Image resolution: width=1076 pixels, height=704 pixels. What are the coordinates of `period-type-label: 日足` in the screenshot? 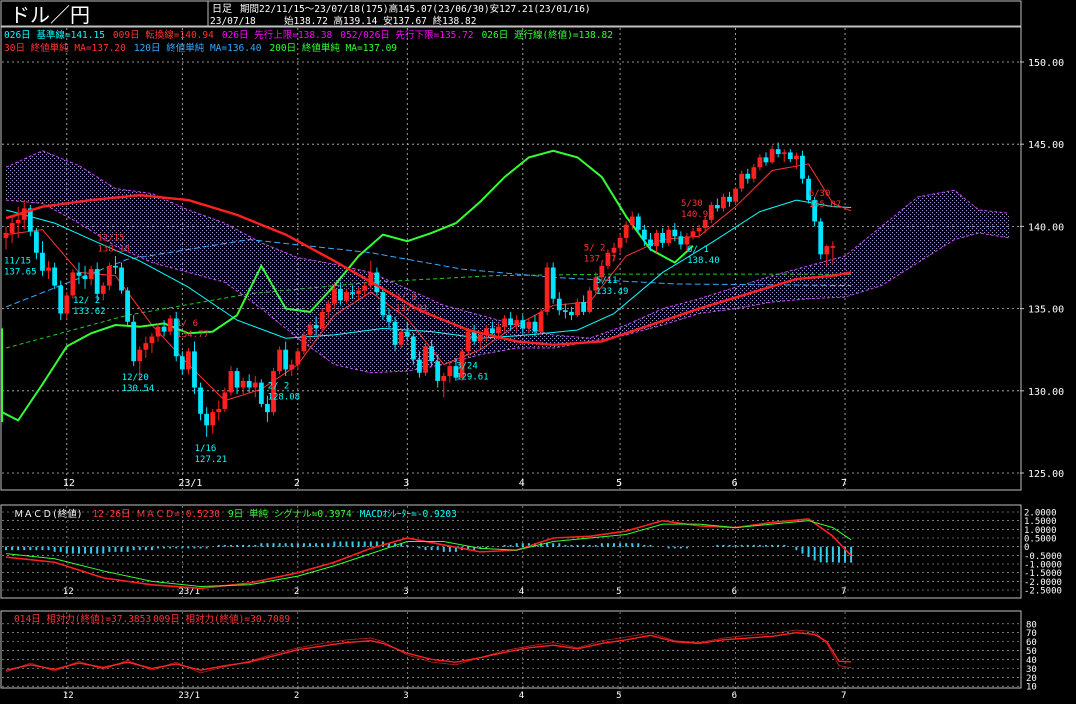 It's located at (222, 9).